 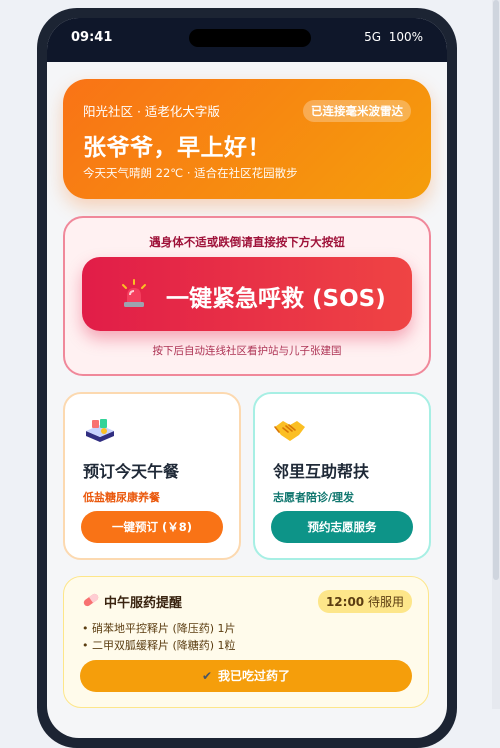 What do you see at coordinates (143, 603) in the screenshot?
I see `medication-title: 中午服药提醒` at bounding box center [143, 603].